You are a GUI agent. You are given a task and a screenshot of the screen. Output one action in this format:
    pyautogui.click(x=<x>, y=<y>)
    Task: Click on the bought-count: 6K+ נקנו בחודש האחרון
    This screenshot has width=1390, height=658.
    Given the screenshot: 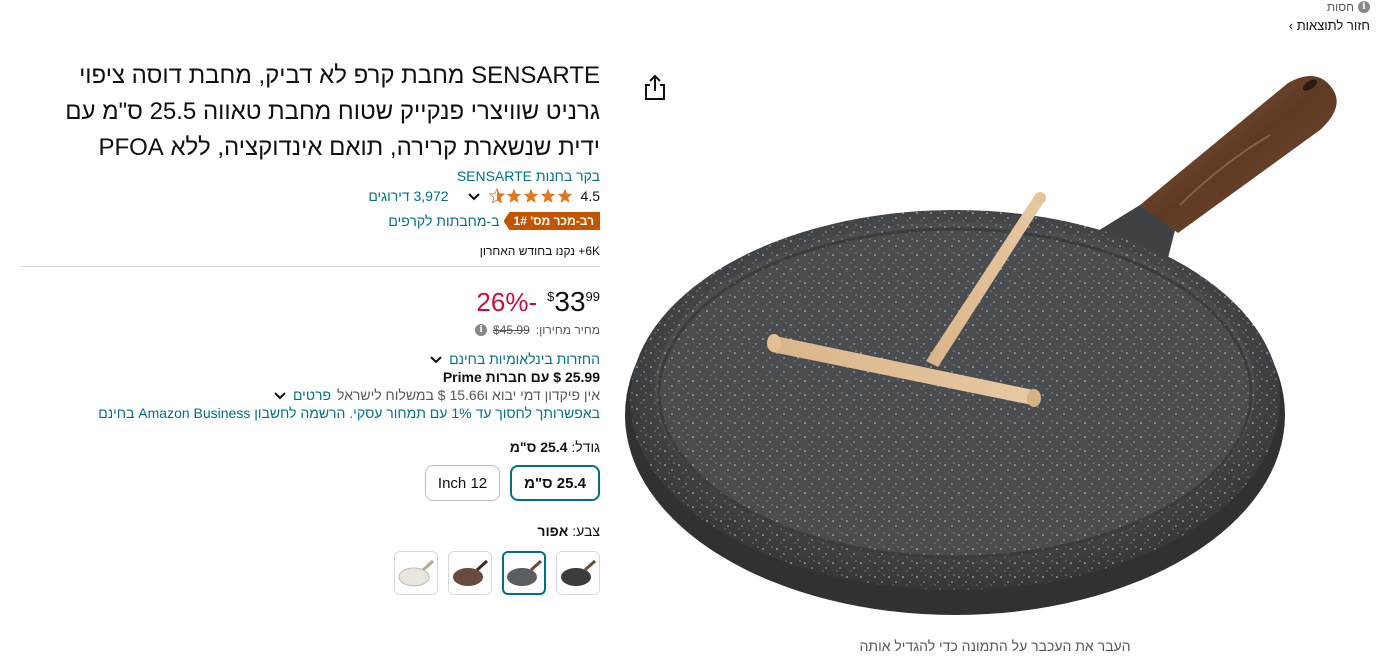 What is the action you would take?
    pyautogui.click(x=539, y=251)
    